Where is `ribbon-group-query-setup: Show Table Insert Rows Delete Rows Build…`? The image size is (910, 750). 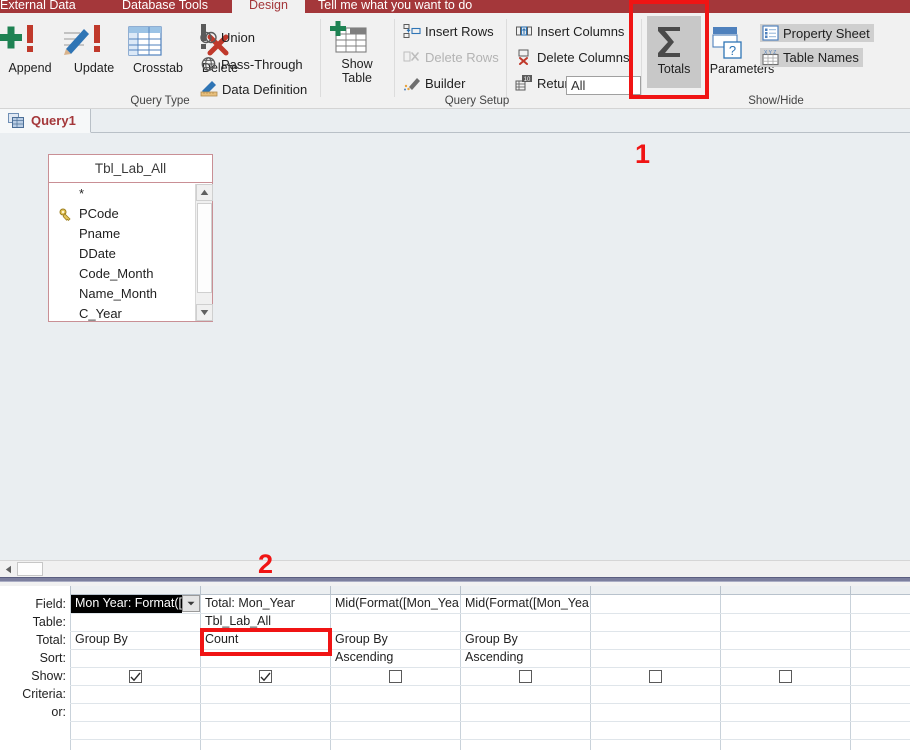 ribbon-group-query-setup: Show Table Insert Rows Delete Rows Build… is located at coordinates (481, 61).